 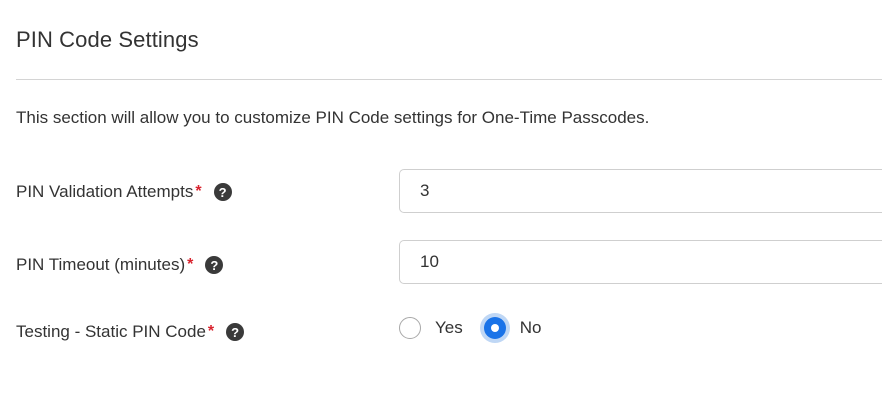 I want to click on field-label-wrap: PIN Timeout (minutes) * ?, so click(x=120, y=265).